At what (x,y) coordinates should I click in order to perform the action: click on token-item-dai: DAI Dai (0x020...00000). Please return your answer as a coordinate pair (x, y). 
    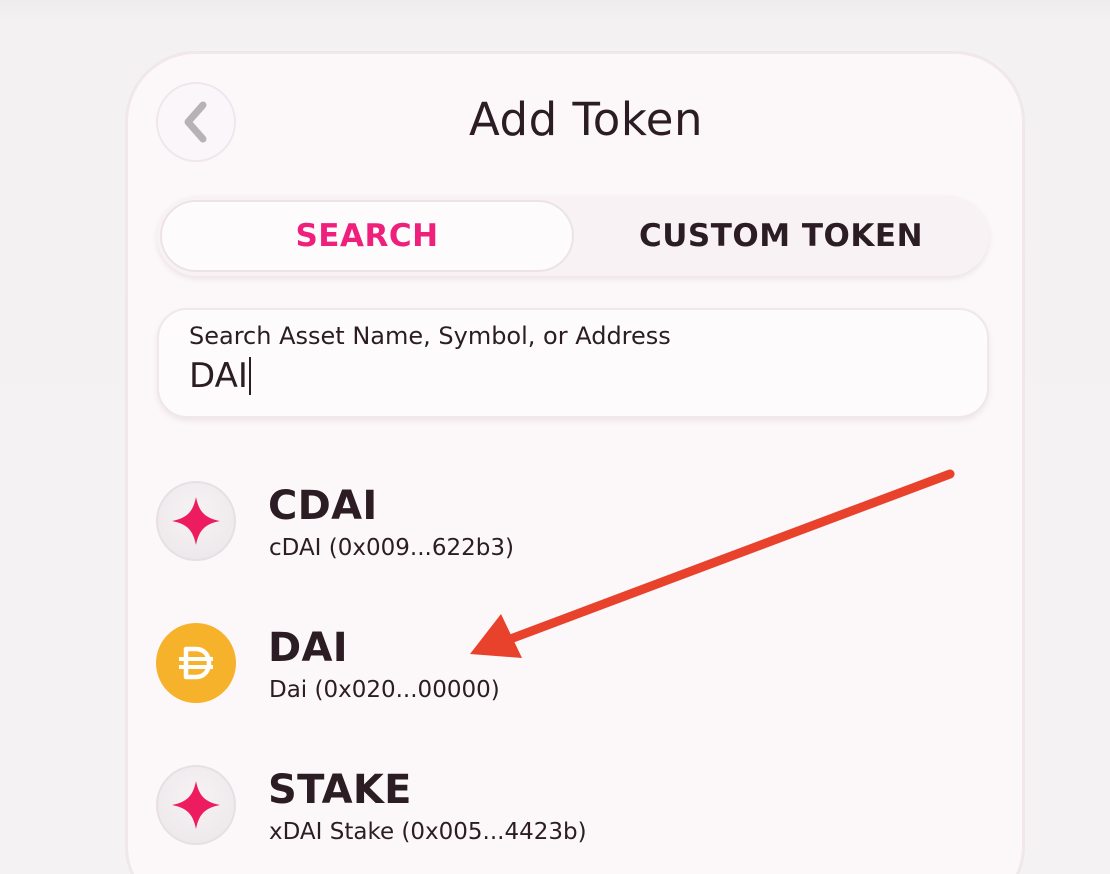
    Looking at the image, I should click on (506, 668).